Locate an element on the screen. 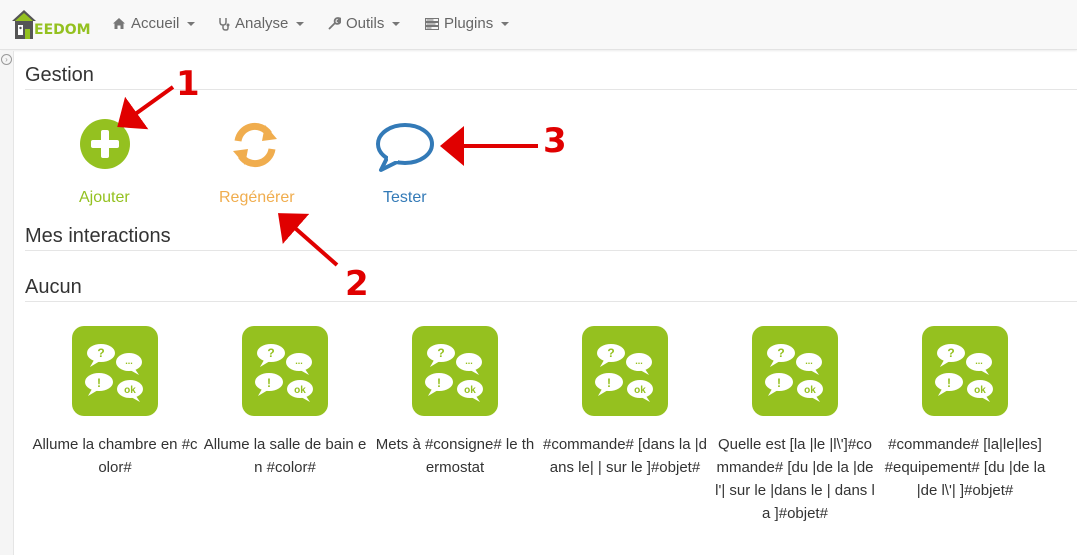  nav-plugins: Plugins is located at coordinates (467, 23).